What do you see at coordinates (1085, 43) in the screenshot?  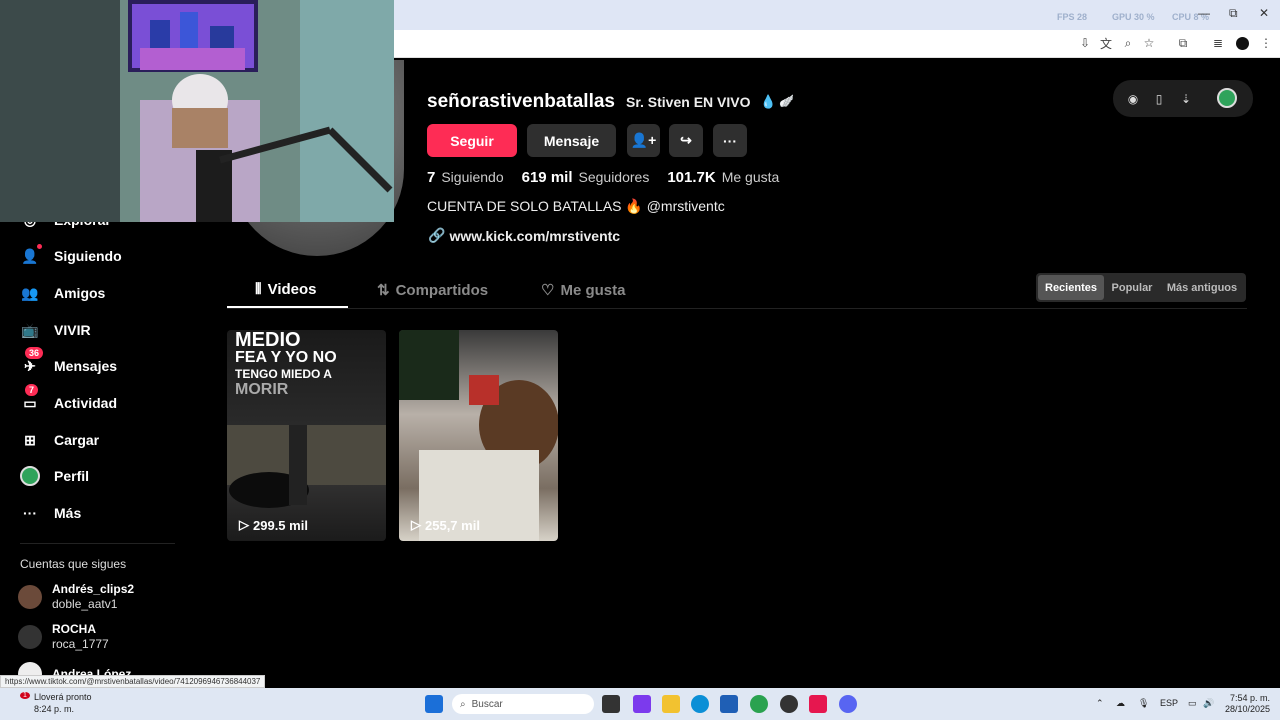 I see `install-icon: ⇩` at bounding box center [1085, 43].